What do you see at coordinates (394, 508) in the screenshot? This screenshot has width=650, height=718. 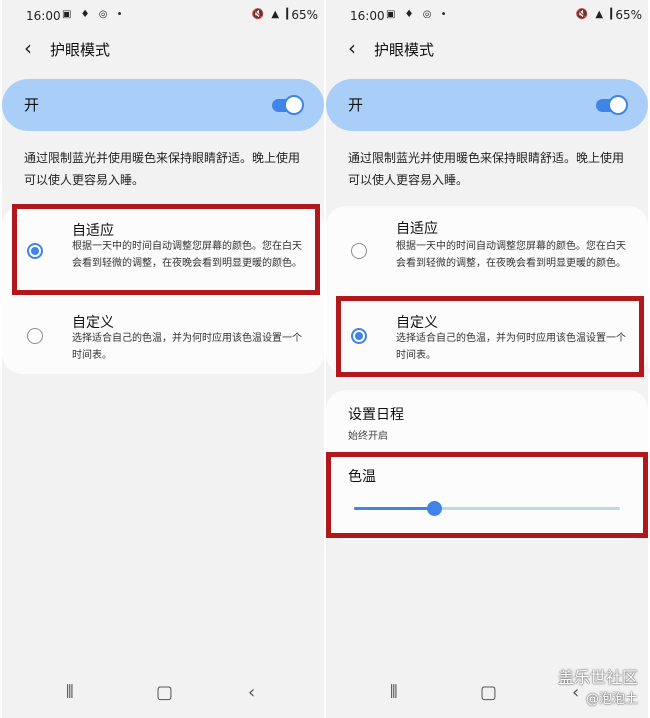 I see `slider-fill` at bounding box center [394, 508].